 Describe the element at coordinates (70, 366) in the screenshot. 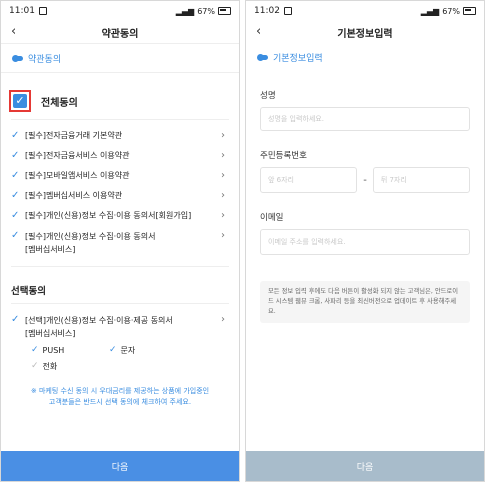

I see `option-call: ✓ 전화` at that location.